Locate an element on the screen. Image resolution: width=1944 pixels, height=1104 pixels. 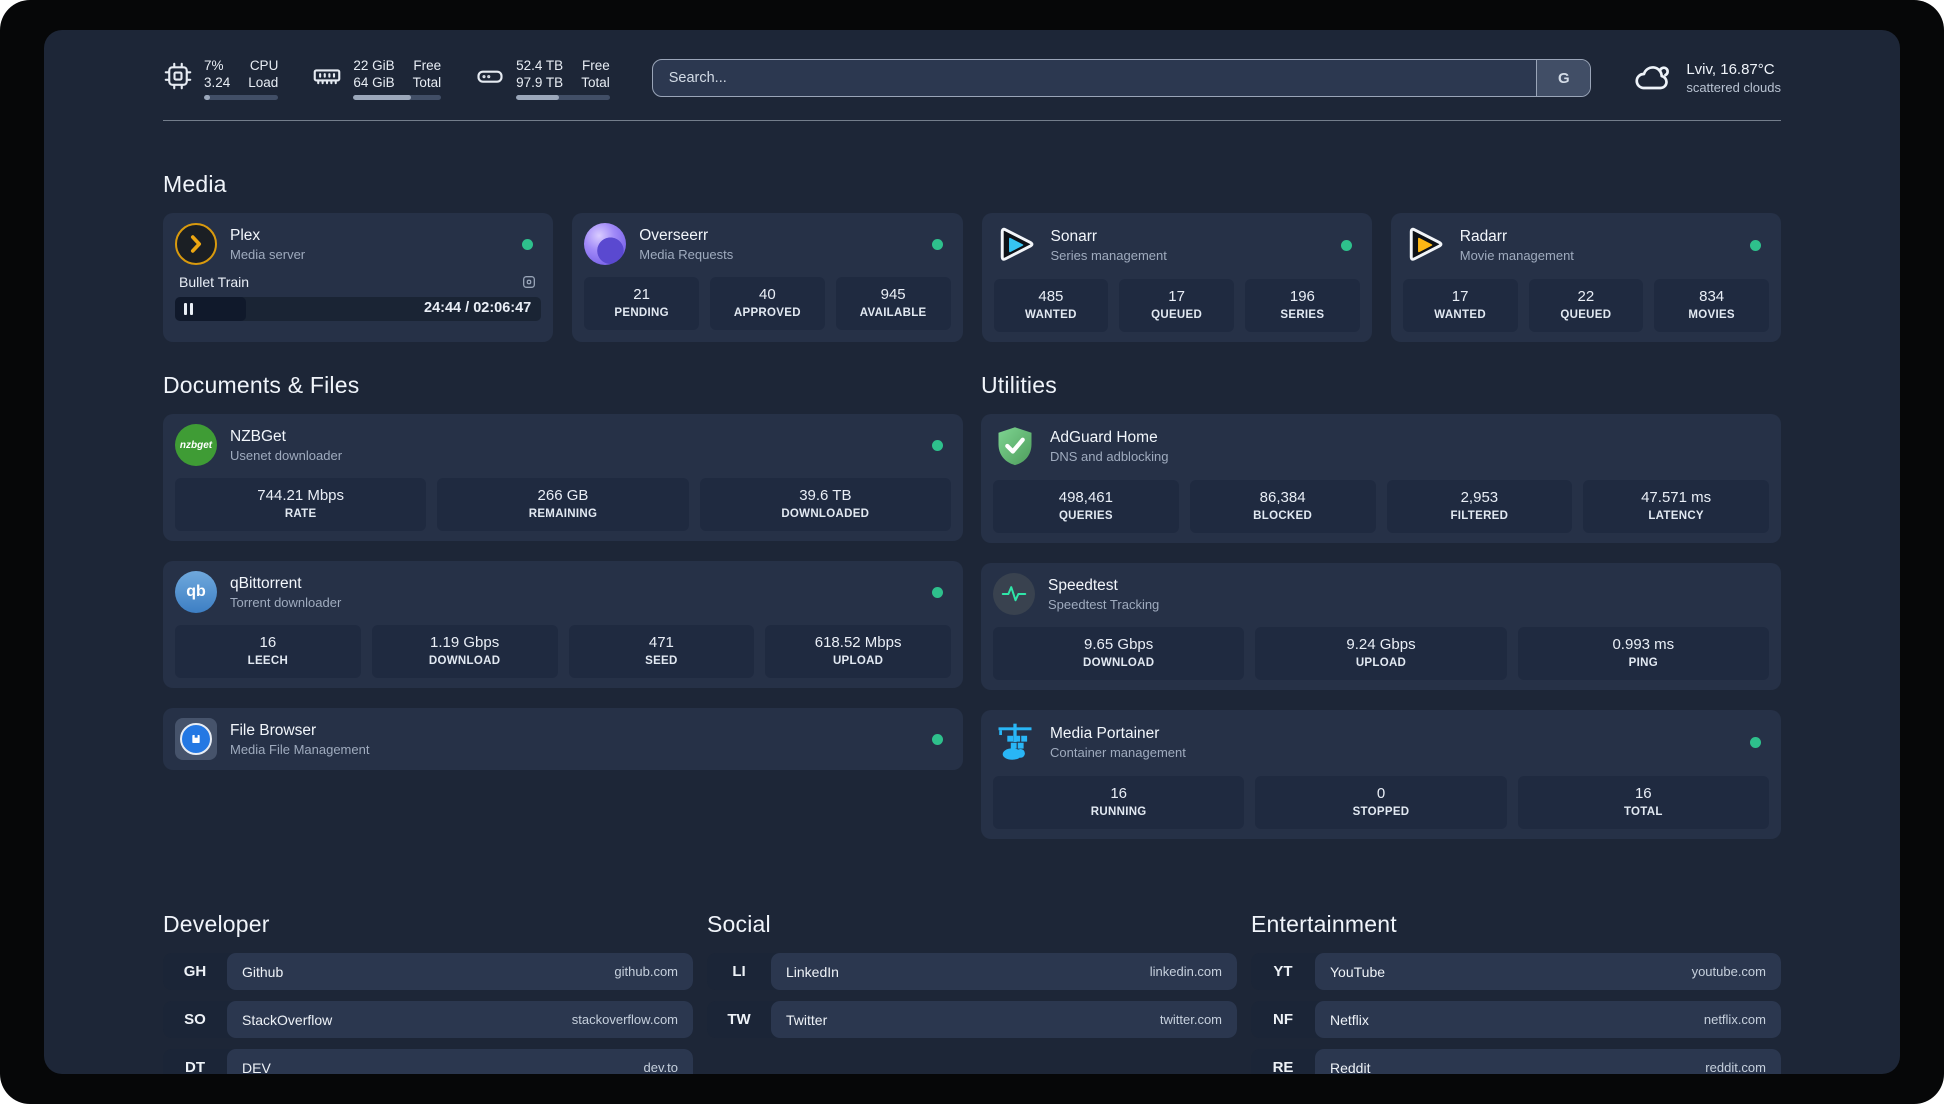
cpu-usage-label: CPU is located at coordinates (264, 65).